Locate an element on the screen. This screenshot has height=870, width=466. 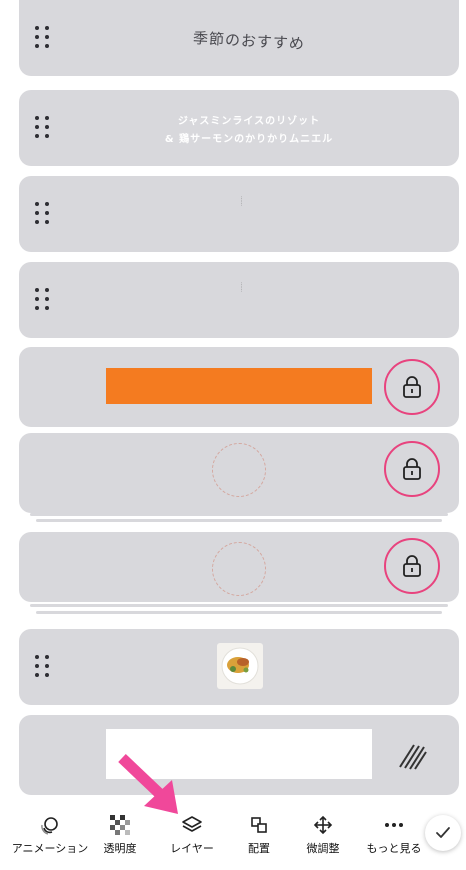
food-photo-thumbnail is located at coordinates (240, 666).